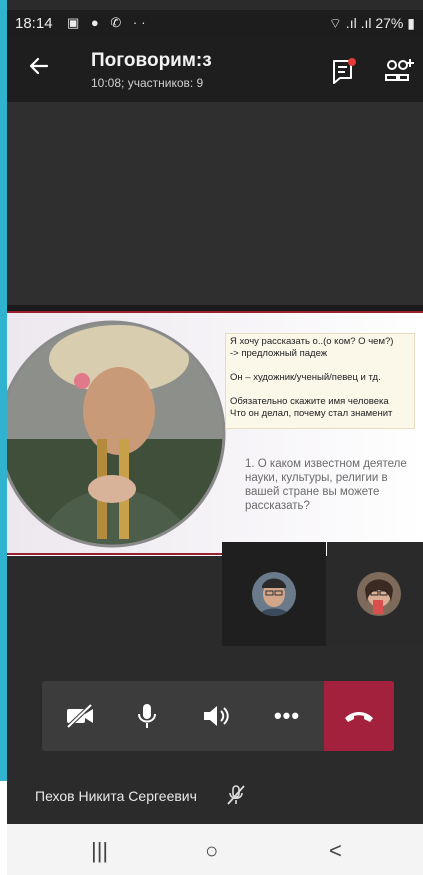 This screenshot has width=423, height=875. I want to click on meeting-subtitle: 10:08; участников: 9, so click(147, 83).